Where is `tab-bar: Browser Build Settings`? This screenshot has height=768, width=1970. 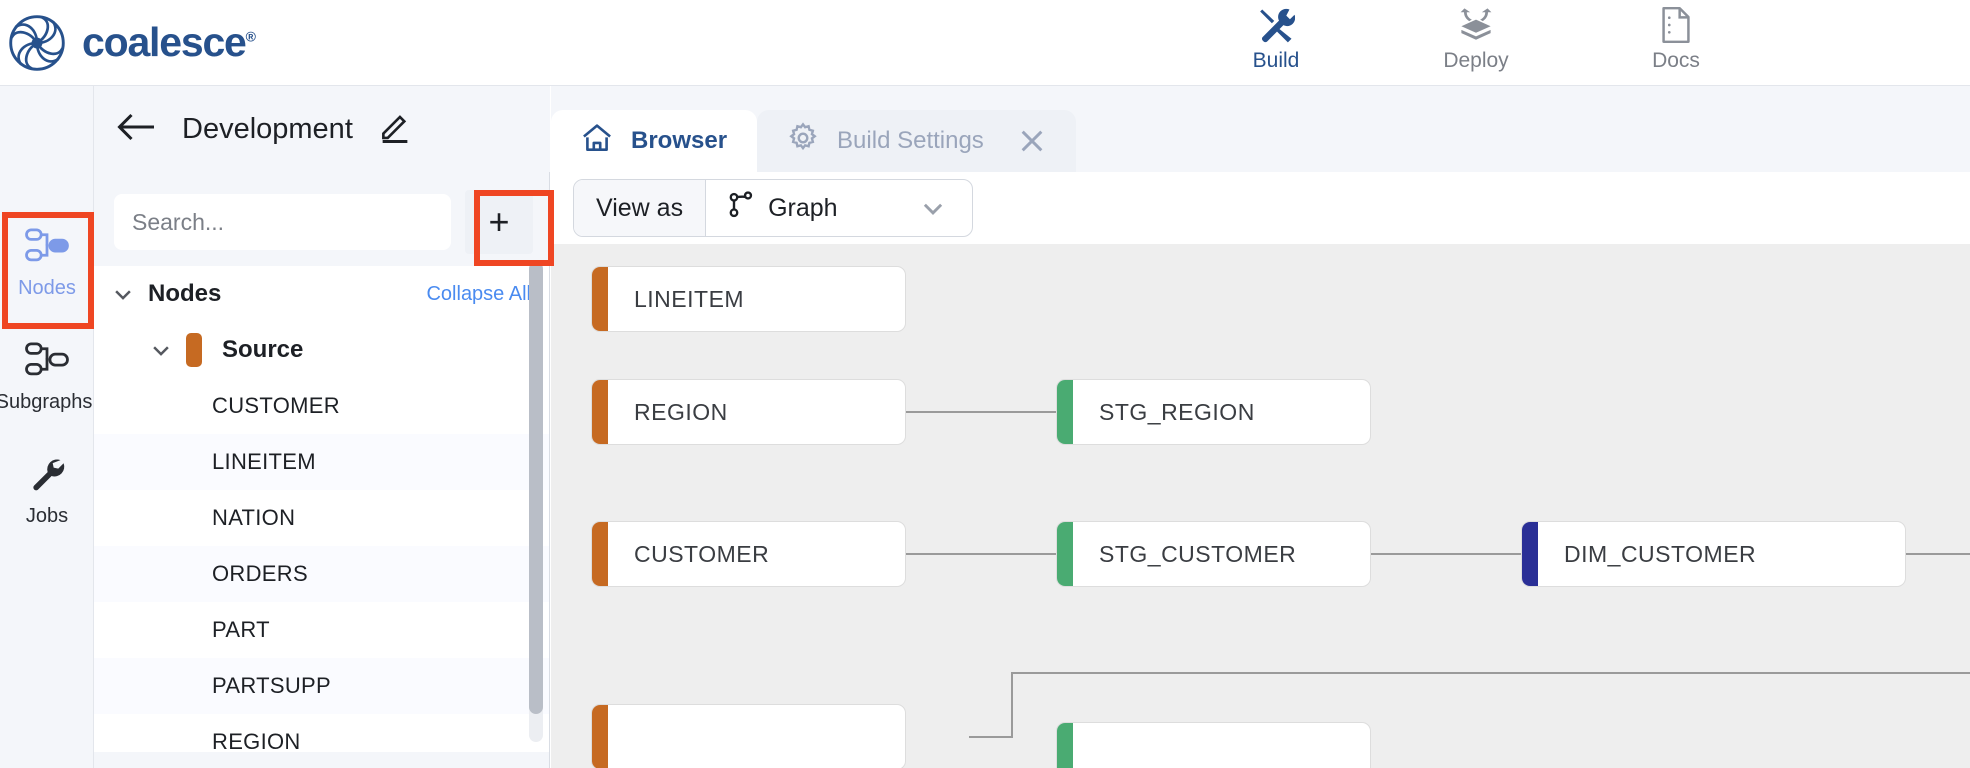
tab-bar: Browser Build Settings is located at coordinates (1260, 129).